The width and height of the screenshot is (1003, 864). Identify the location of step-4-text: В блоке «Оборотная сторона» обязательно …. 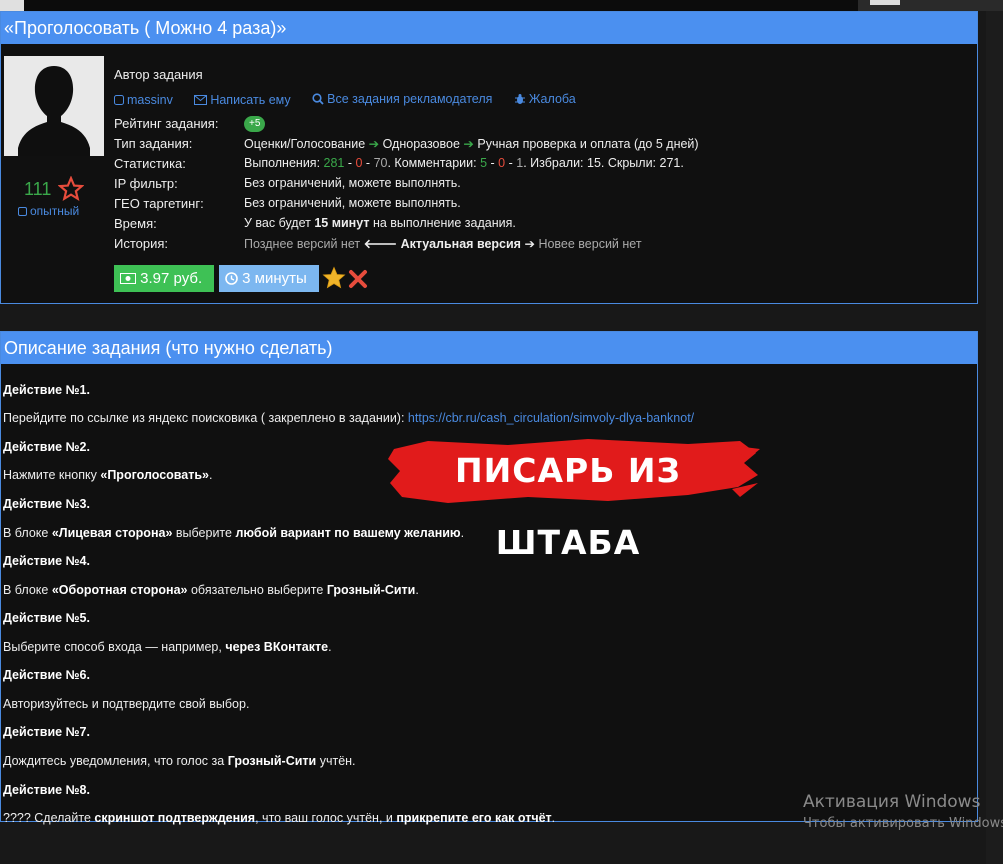
(211, 590).